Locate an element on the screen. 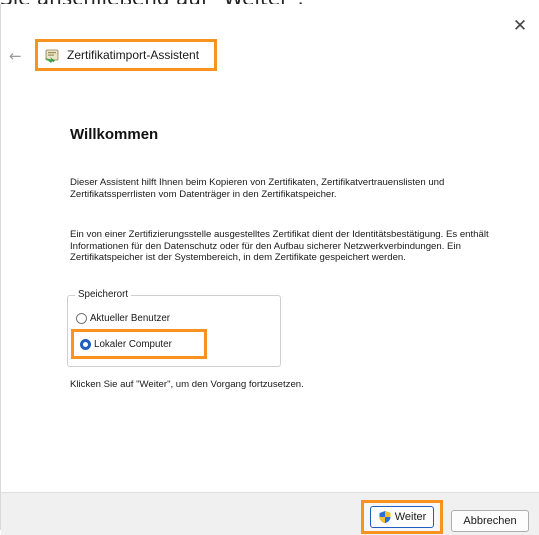 The width and height of the screenshot is (539, 535). wizard-footer: Weiter Abbrechen is located at coordinates (270, 513).